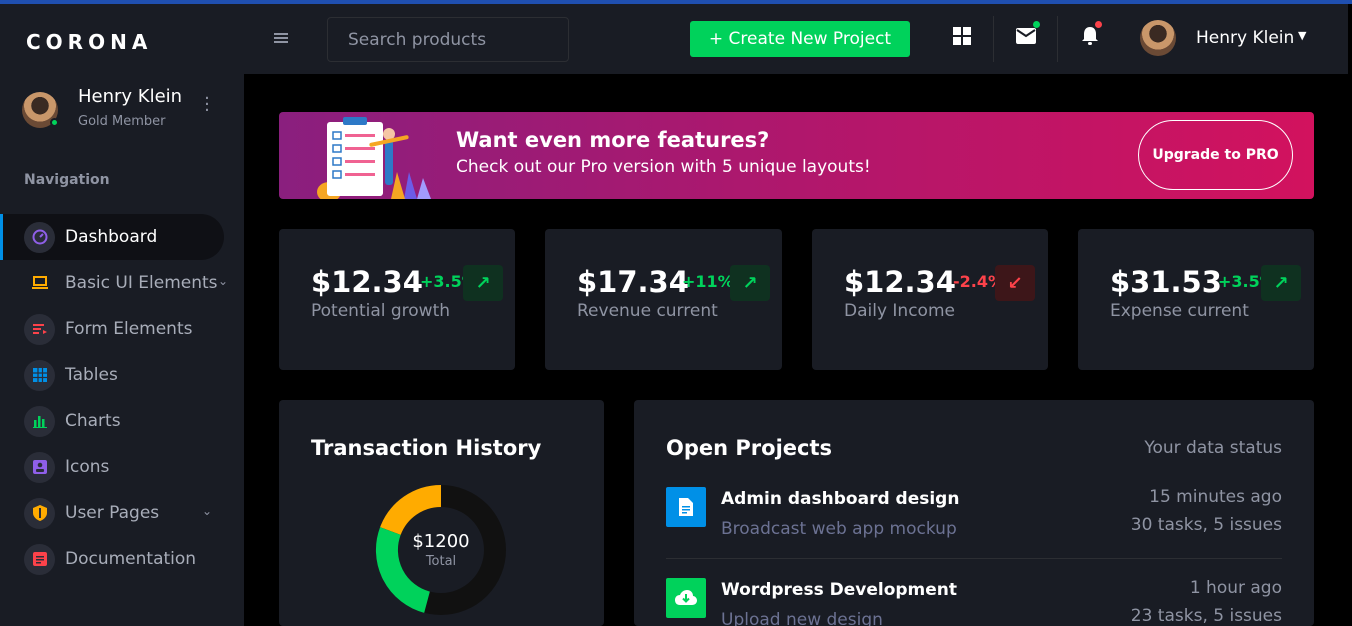  Describe the element at coordinates (613, 140) in the screenshot. I see `banner-title: Want even more features?` at that location.